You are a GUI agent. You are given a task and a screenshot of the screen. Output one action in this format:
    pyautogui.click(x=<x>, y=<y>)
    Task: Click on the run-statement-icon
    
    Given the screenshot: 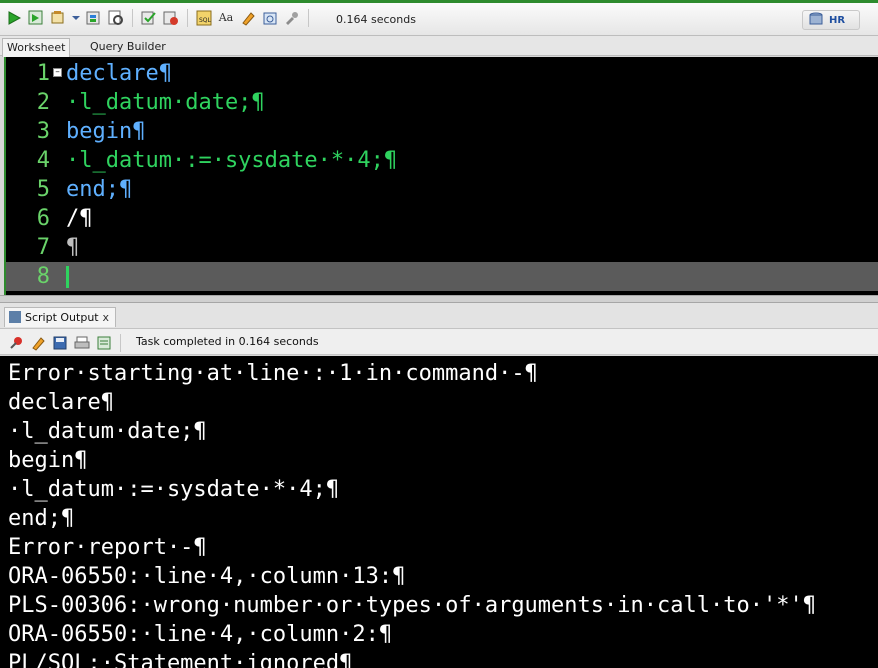 What is the action you would take?
    pyautogui.click(x=14, y=18)
    